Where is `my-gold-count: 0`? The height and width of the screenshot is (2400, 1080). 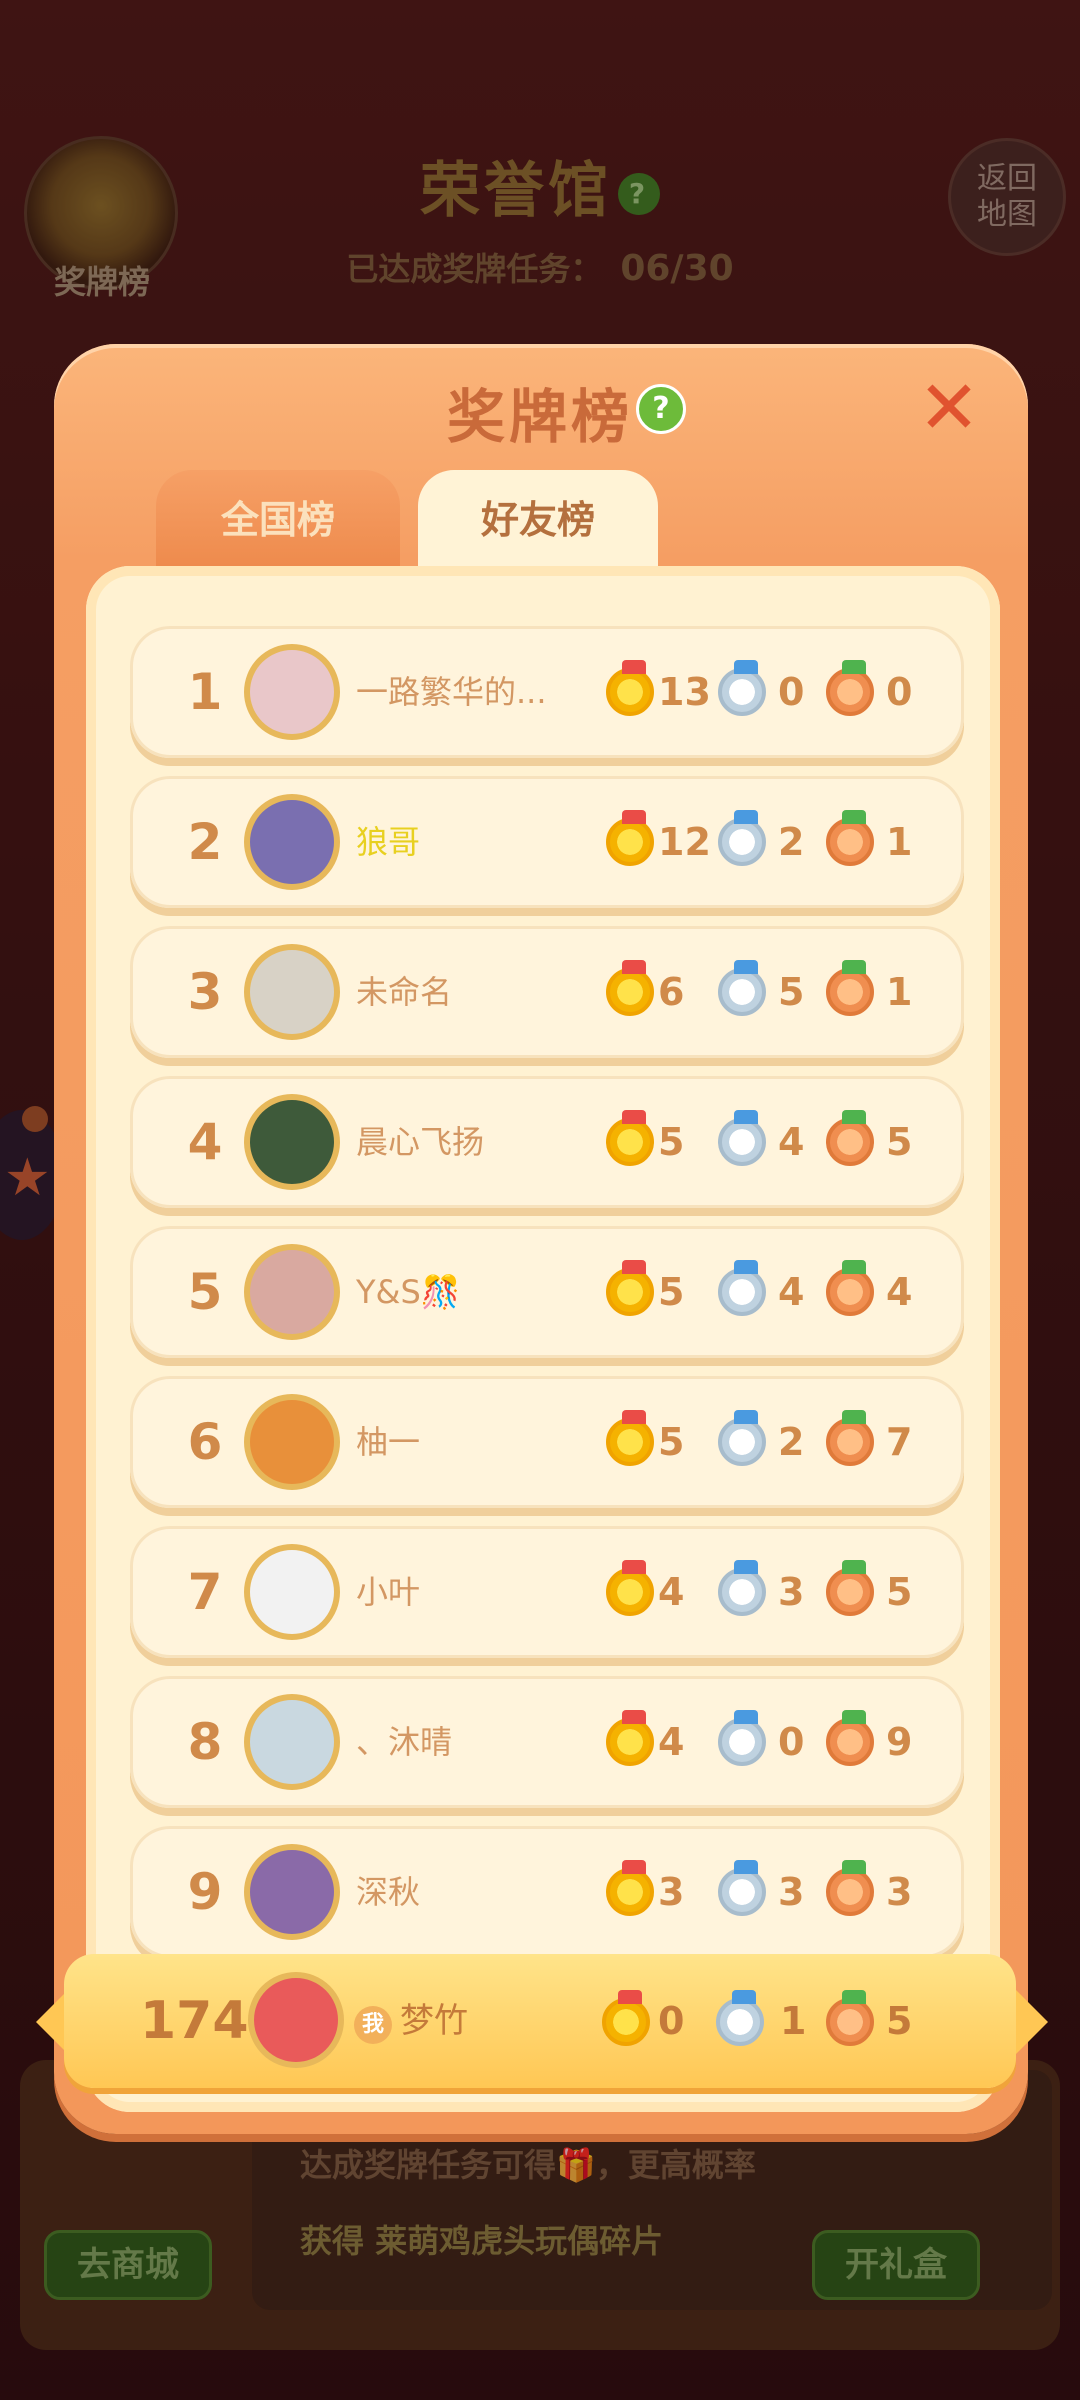
my-gold-count: 0 is located at coordinates (671, 2021).